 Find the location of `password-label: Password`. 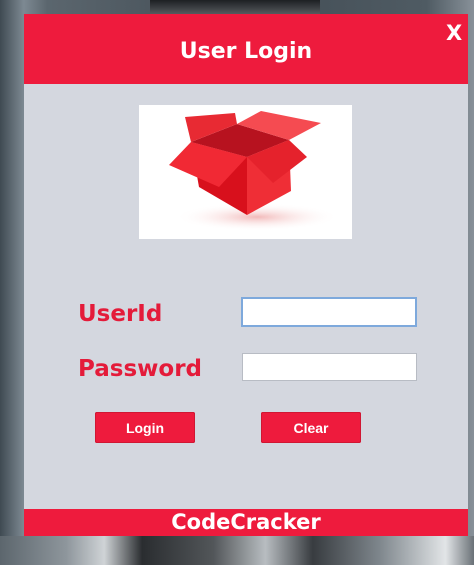

password-label: Password is located at coordinates (140, 369).